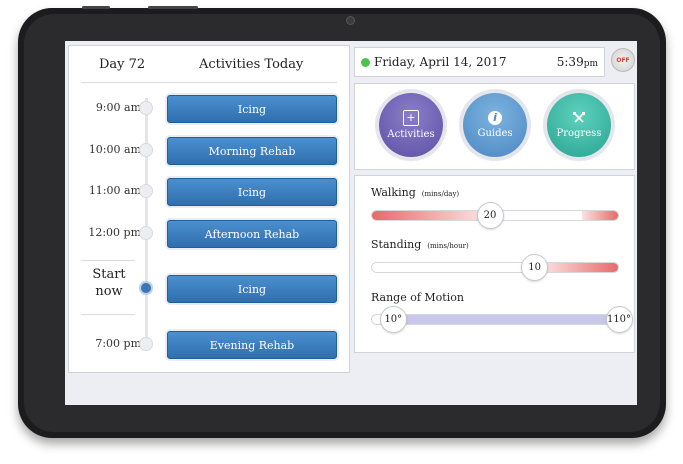 The height and width of the screenshot is (464, 683). Describe the element at coordinates (118, 107) in the screenshot. I see `schedule-time: 9:00 am` at that location.